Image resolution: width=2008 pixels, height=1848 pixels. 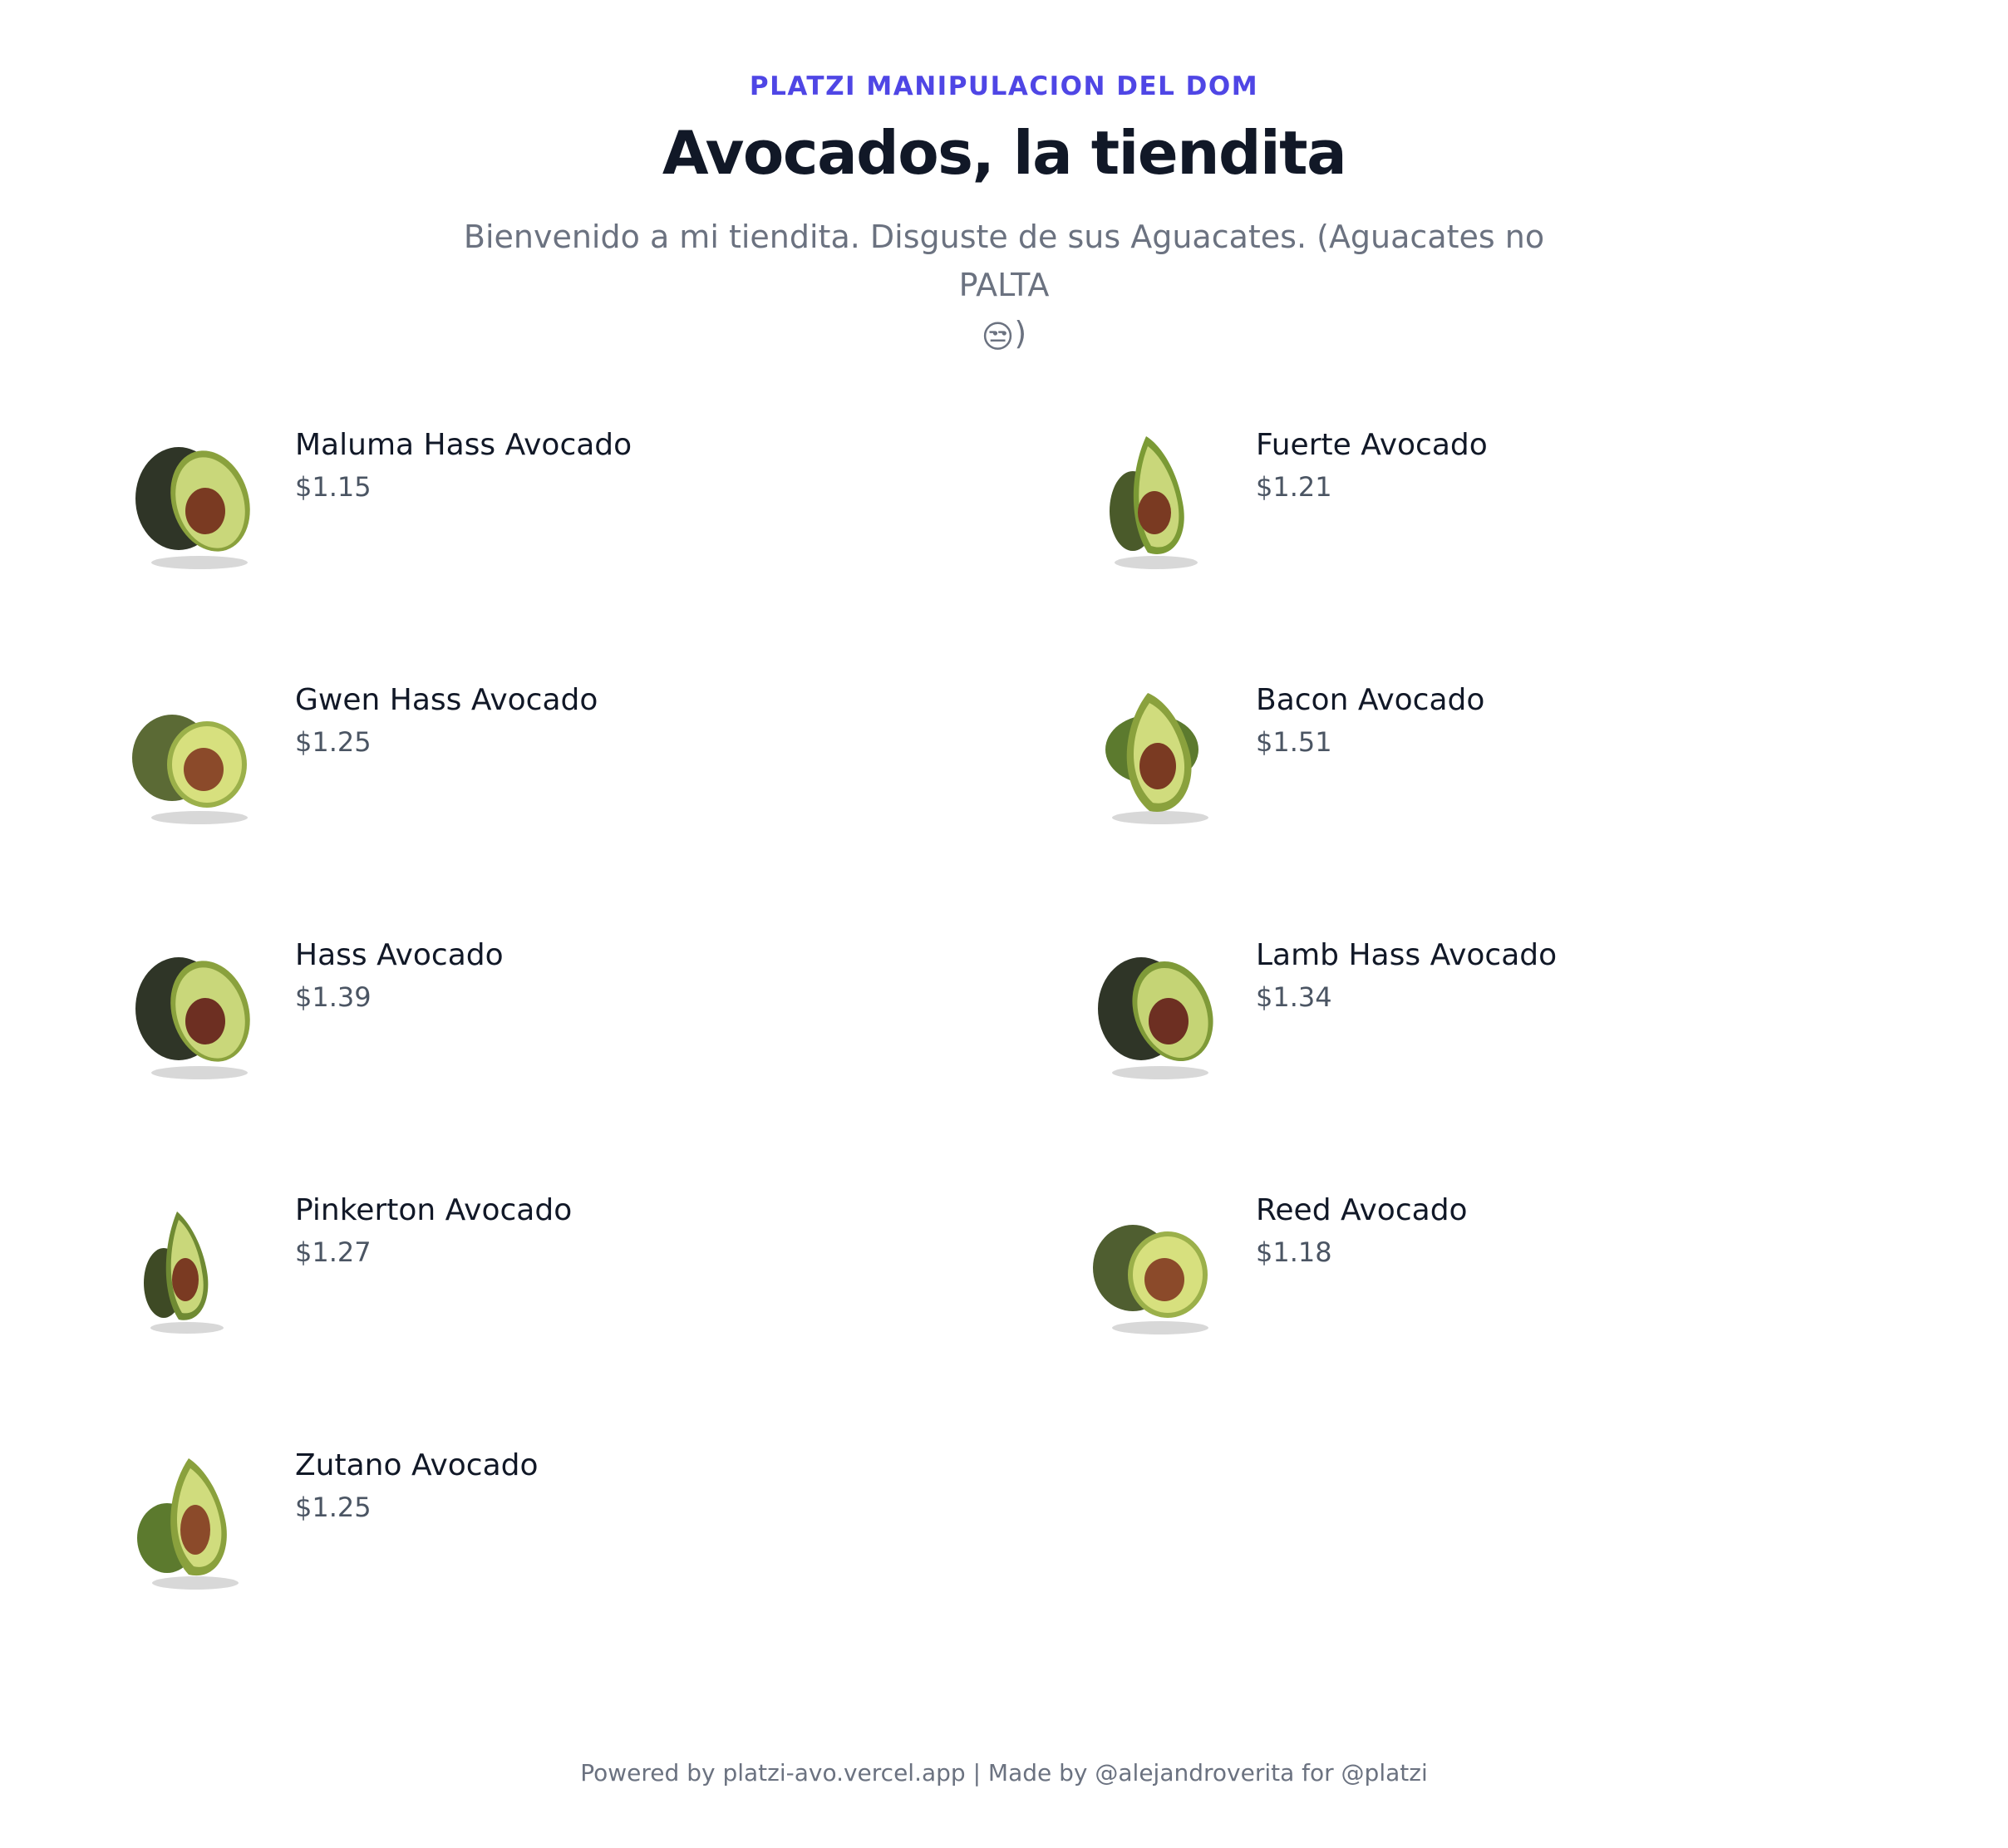 What do you see at coordinates (1294, 1252) in the screenshot?
I see `product-price: $1.18` at bounding box center [1294, 1252].